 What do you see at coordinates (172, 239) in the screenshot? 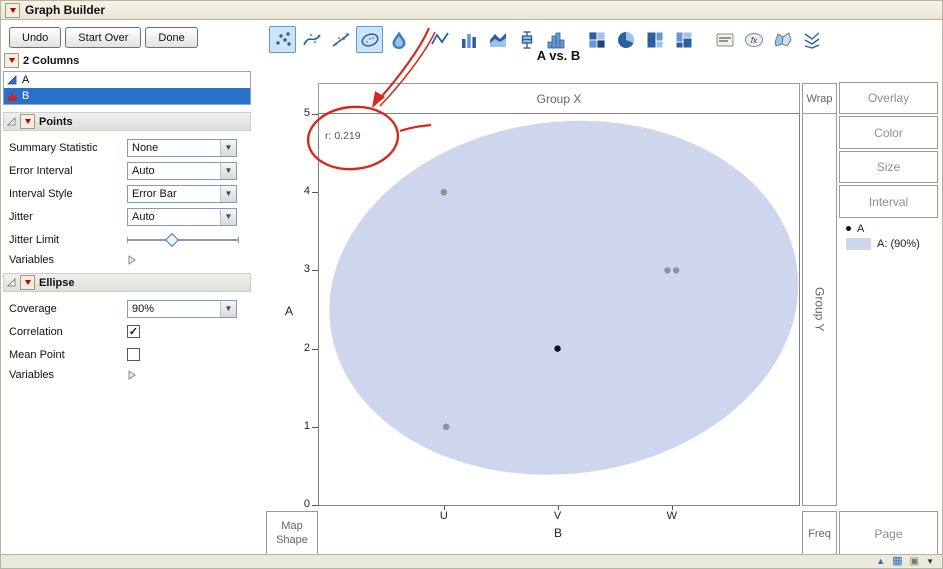
I see `slider-thumb` at bounding box center [172, 239].